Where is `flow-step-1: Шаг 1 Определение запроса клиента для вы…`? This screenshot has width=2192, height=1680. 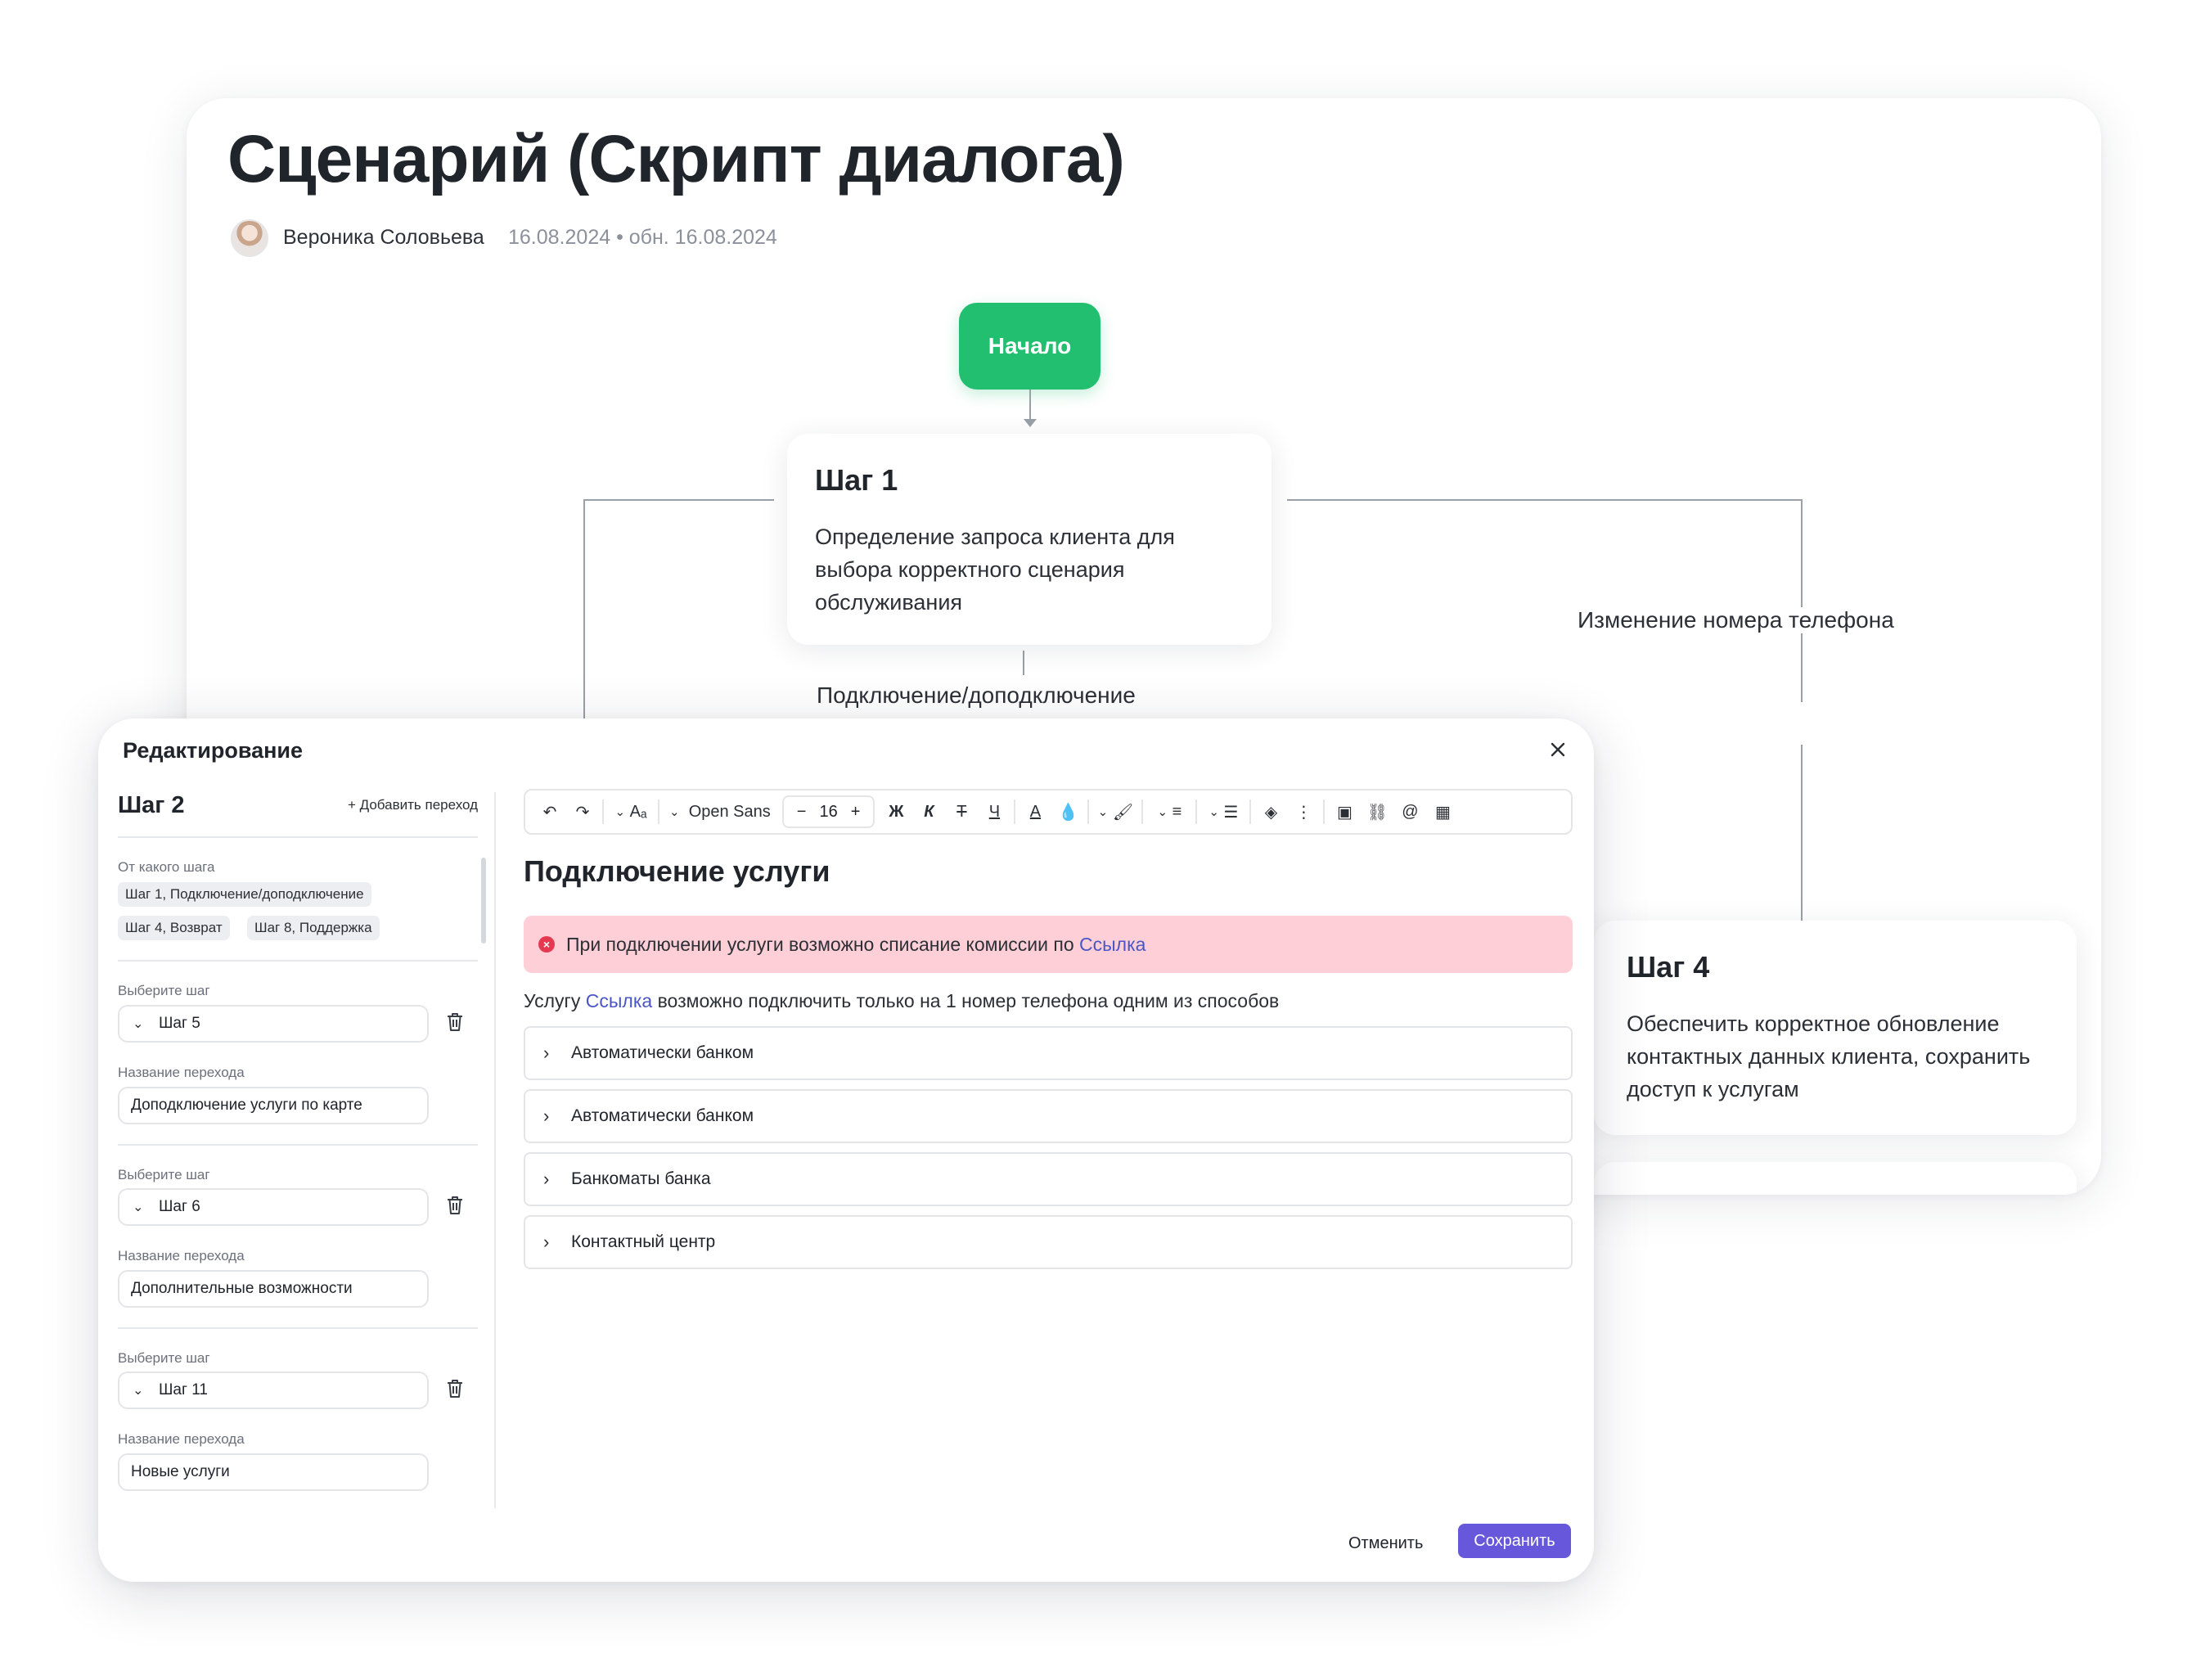 flow-step-1: Шаг 1 Определение запроса клиента для вы… is located at coordinates (1029, 540).